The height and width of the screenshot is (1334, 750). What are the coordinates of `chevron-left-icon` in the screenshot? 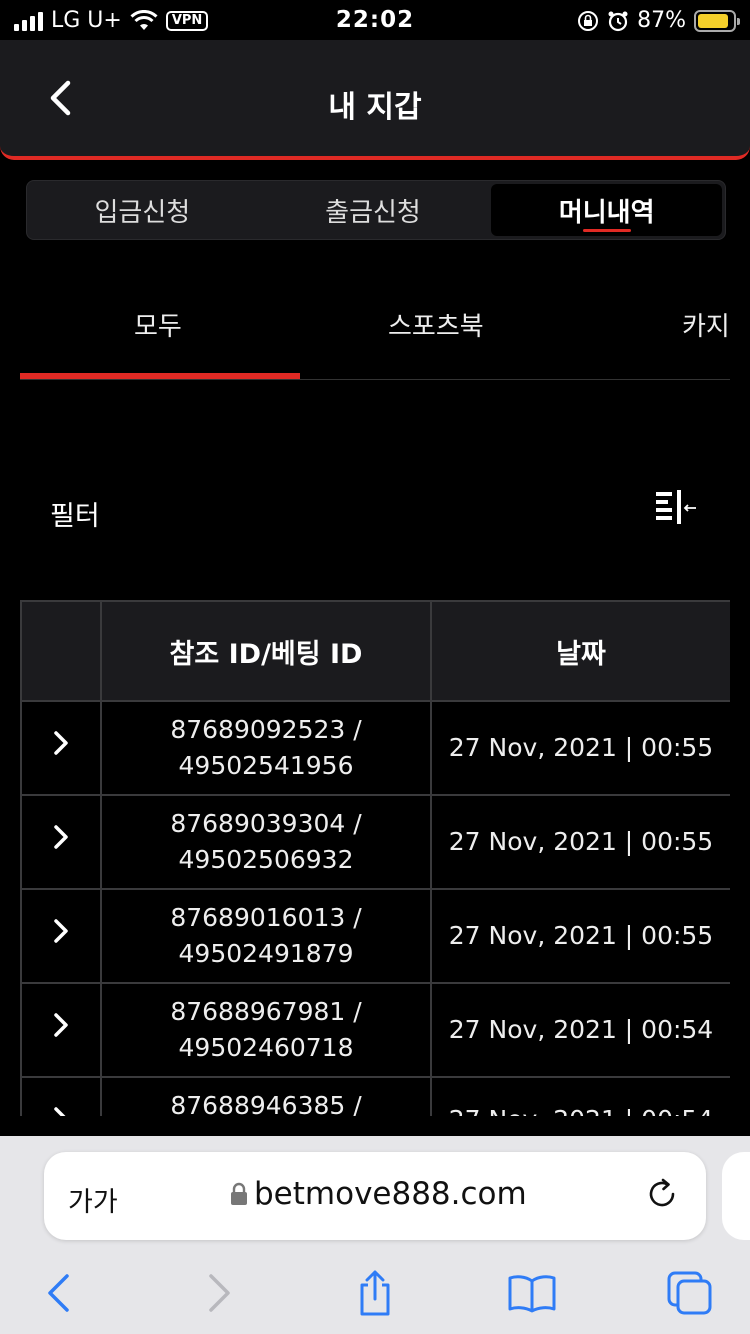 It's located at (58, 1293).